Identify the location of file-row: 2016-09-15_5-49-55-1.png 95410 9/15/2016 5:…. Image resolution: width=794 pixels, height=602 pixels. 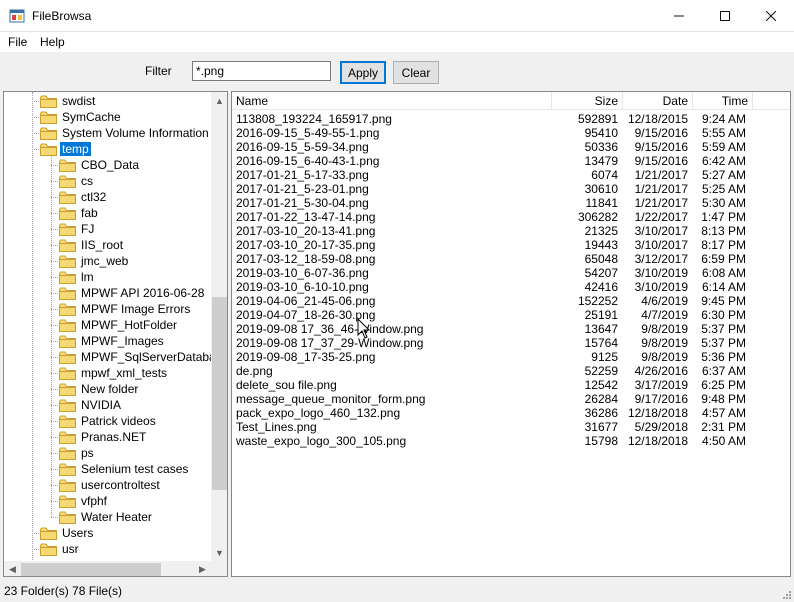
(511, 133).